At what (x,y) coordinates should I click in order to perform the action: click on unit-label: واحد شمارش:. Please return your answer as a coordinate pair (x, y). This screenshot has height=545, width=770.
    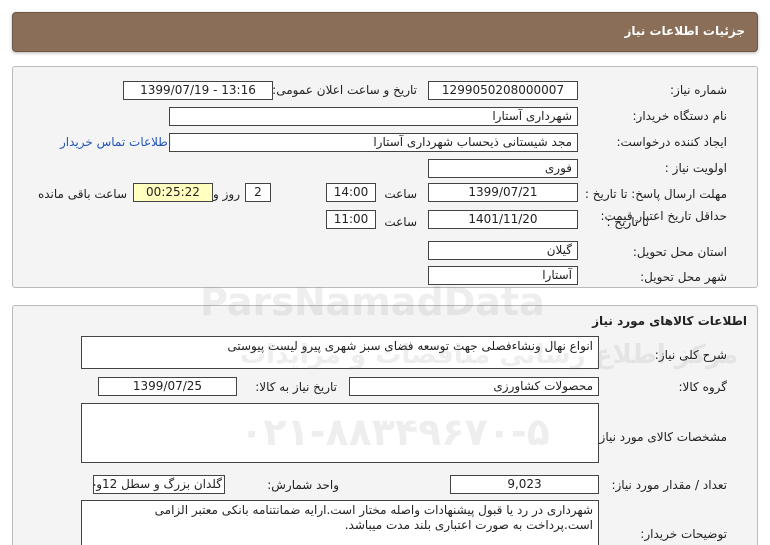
    Looking at the image, I should click on (303, 485).